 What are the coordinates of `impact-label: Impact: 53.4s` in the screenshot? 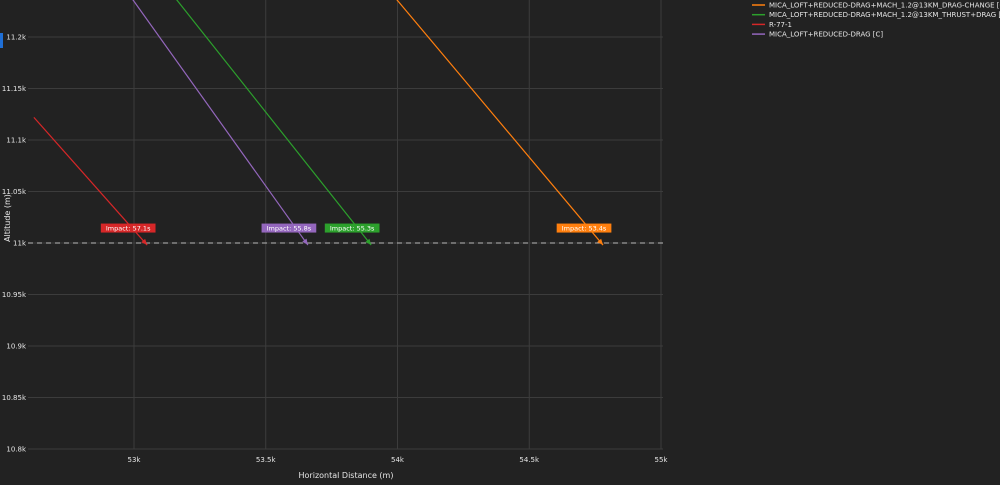 It's located at (584, 228).